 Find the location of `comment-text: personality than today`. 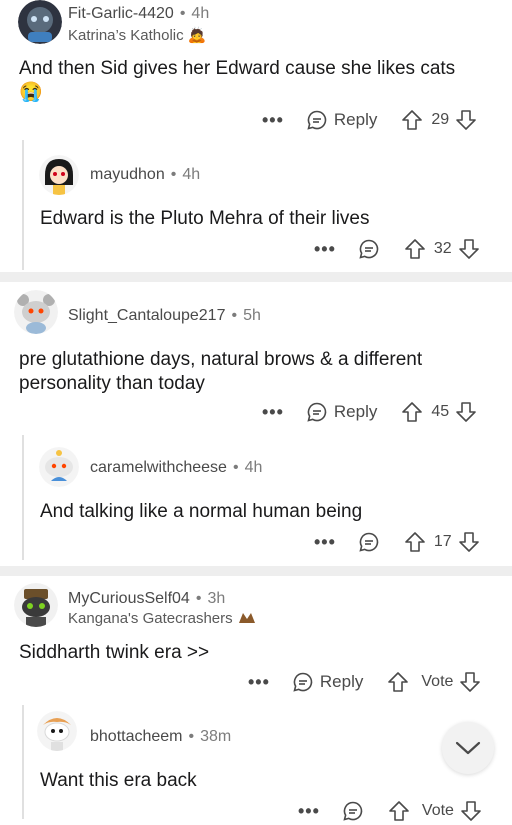

comment-text: personality than today is located at coordinates (112, 383).